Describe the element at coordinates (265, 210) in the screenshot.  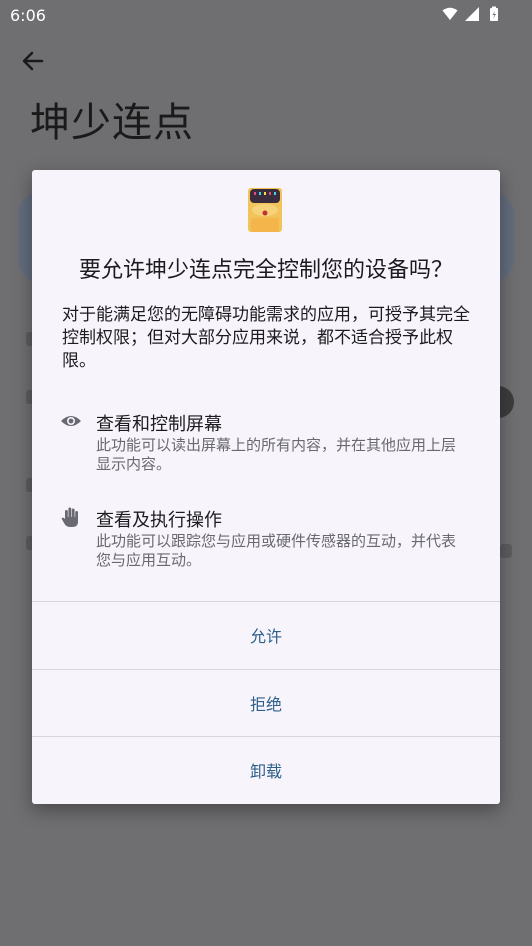
I see `app-icon` at that location.